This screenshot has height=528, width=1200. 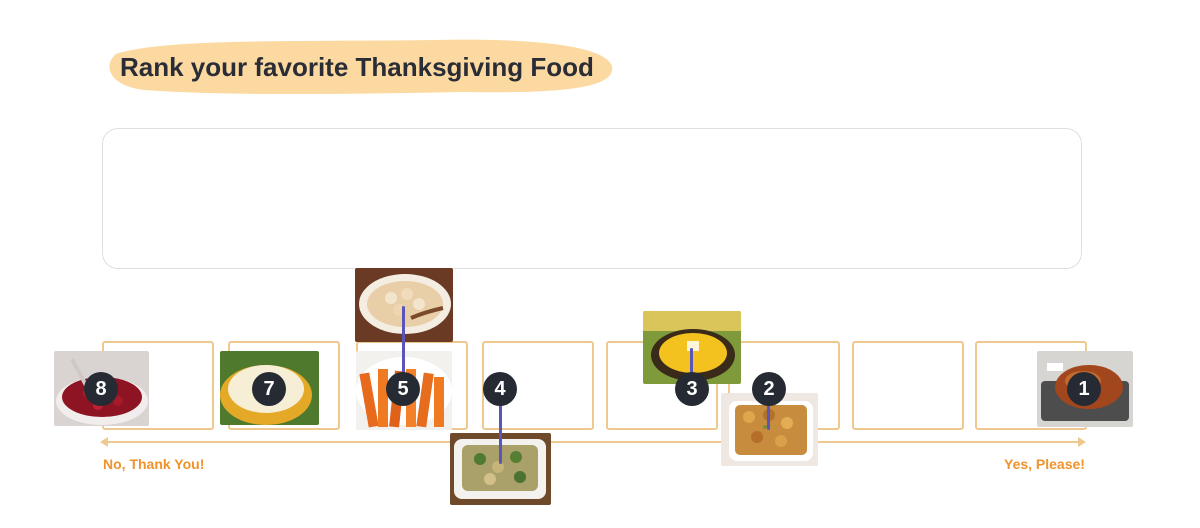 What do you see at coordinates (357, 67) in the screenshot?
I see `page-title: Rank your favorite Thanksgiving Food` at bounding box center [357, 67].